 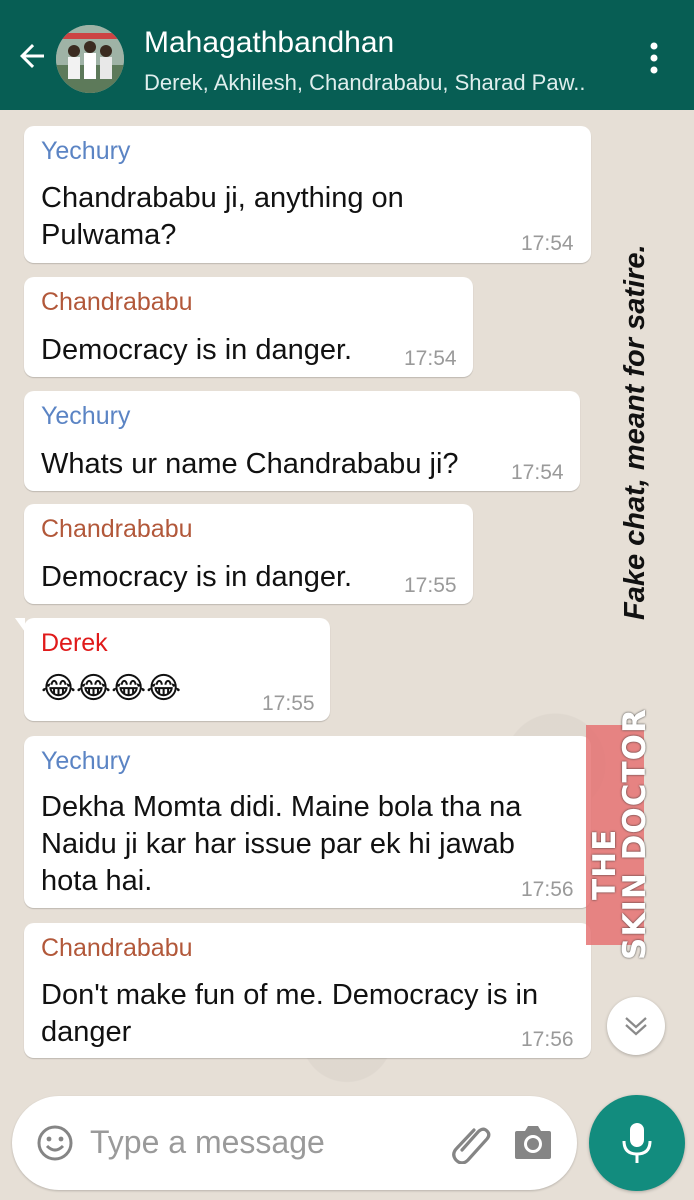 I want to click on voice-message-button, so click(x=637, y=1143).